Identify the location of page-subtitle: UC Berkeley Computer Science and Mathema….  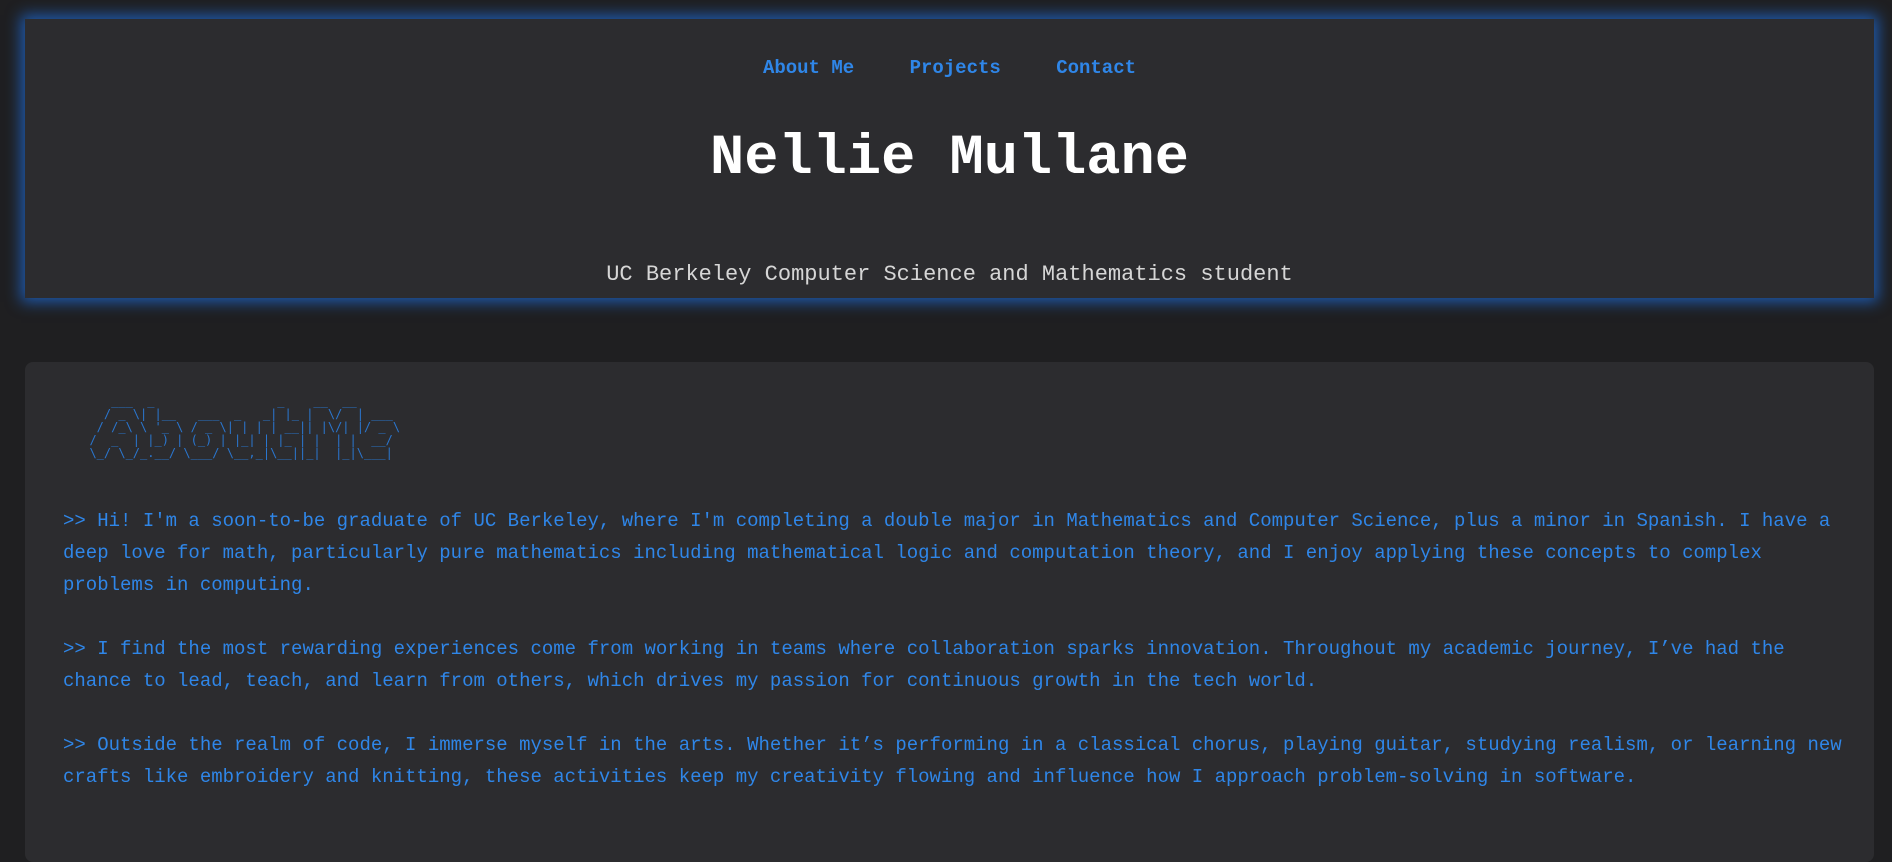
(949, 274).